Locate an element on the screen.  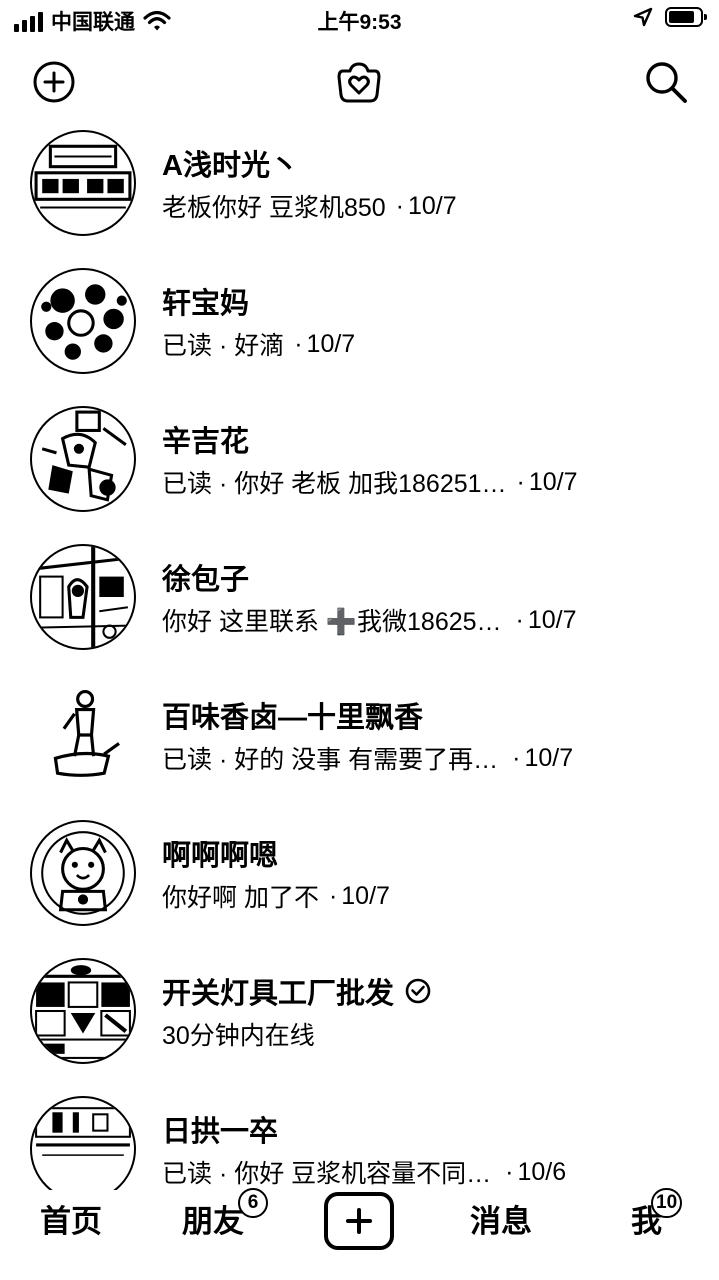
message-preview: 已读 · 好滴 is located at coordinates (223, 346).